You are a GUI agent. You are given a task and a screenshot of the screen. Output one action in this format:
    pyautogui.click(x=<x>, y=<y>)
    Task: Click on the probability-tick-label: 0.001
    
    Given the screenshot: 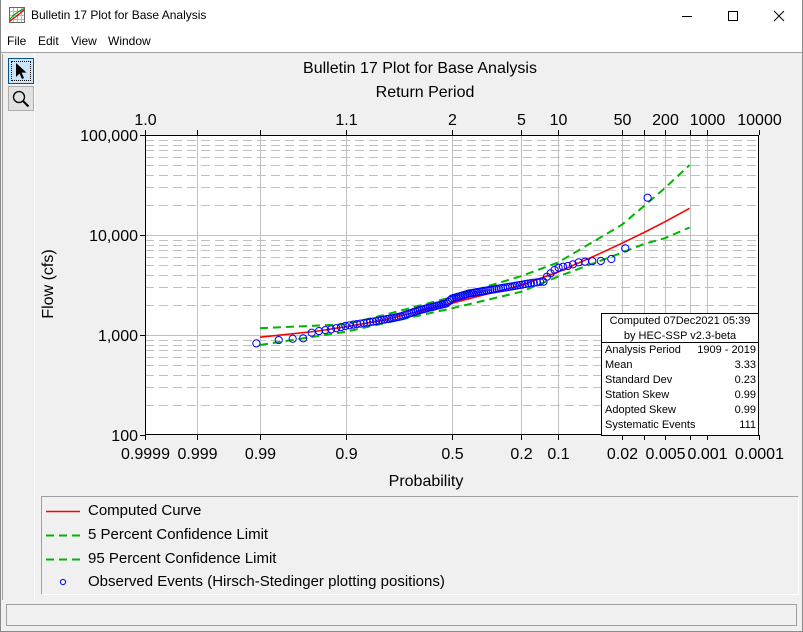 What is the action you would take?
    pyautogui.click(x=707, y=454)
    